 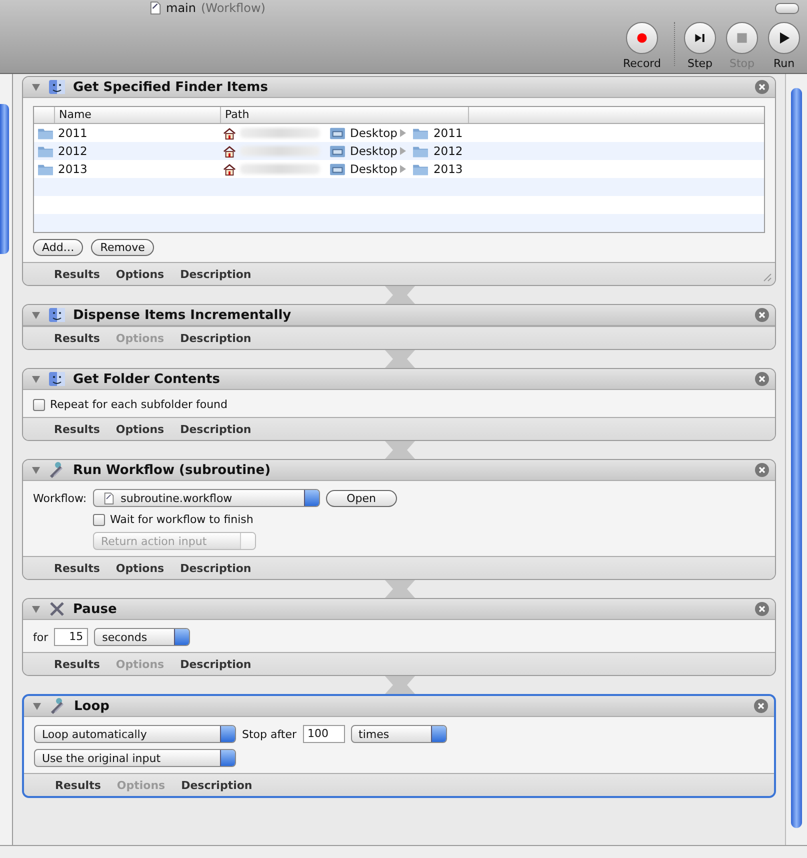 What do you see at coordinates (172, 470) in the screenshot?
I see `action-title: Run Workflow (subroutine)` at bounding box center [172, 470].